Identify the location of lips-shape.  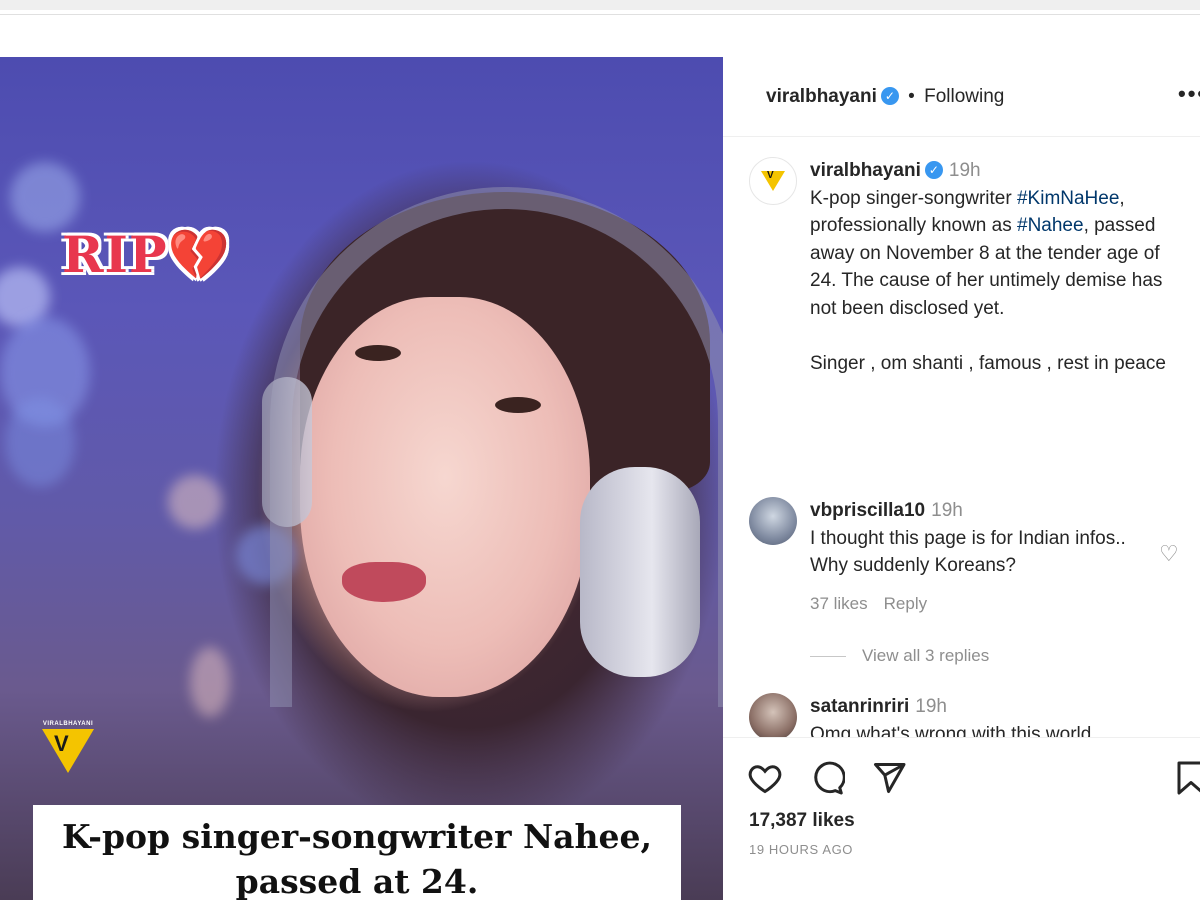
(384, 582).